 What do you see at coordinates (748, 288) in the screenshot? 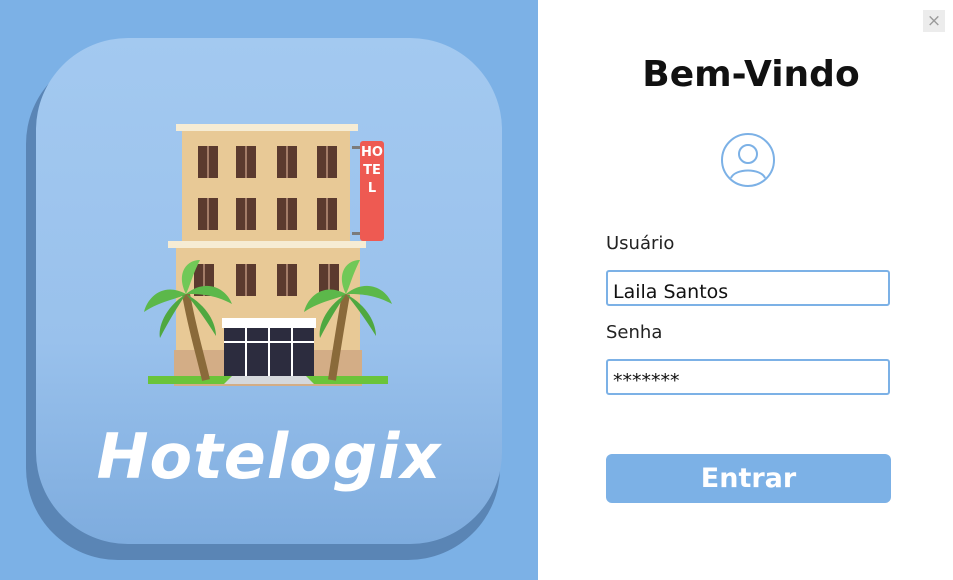
I see `username-input` at bounding box center [748, 288].